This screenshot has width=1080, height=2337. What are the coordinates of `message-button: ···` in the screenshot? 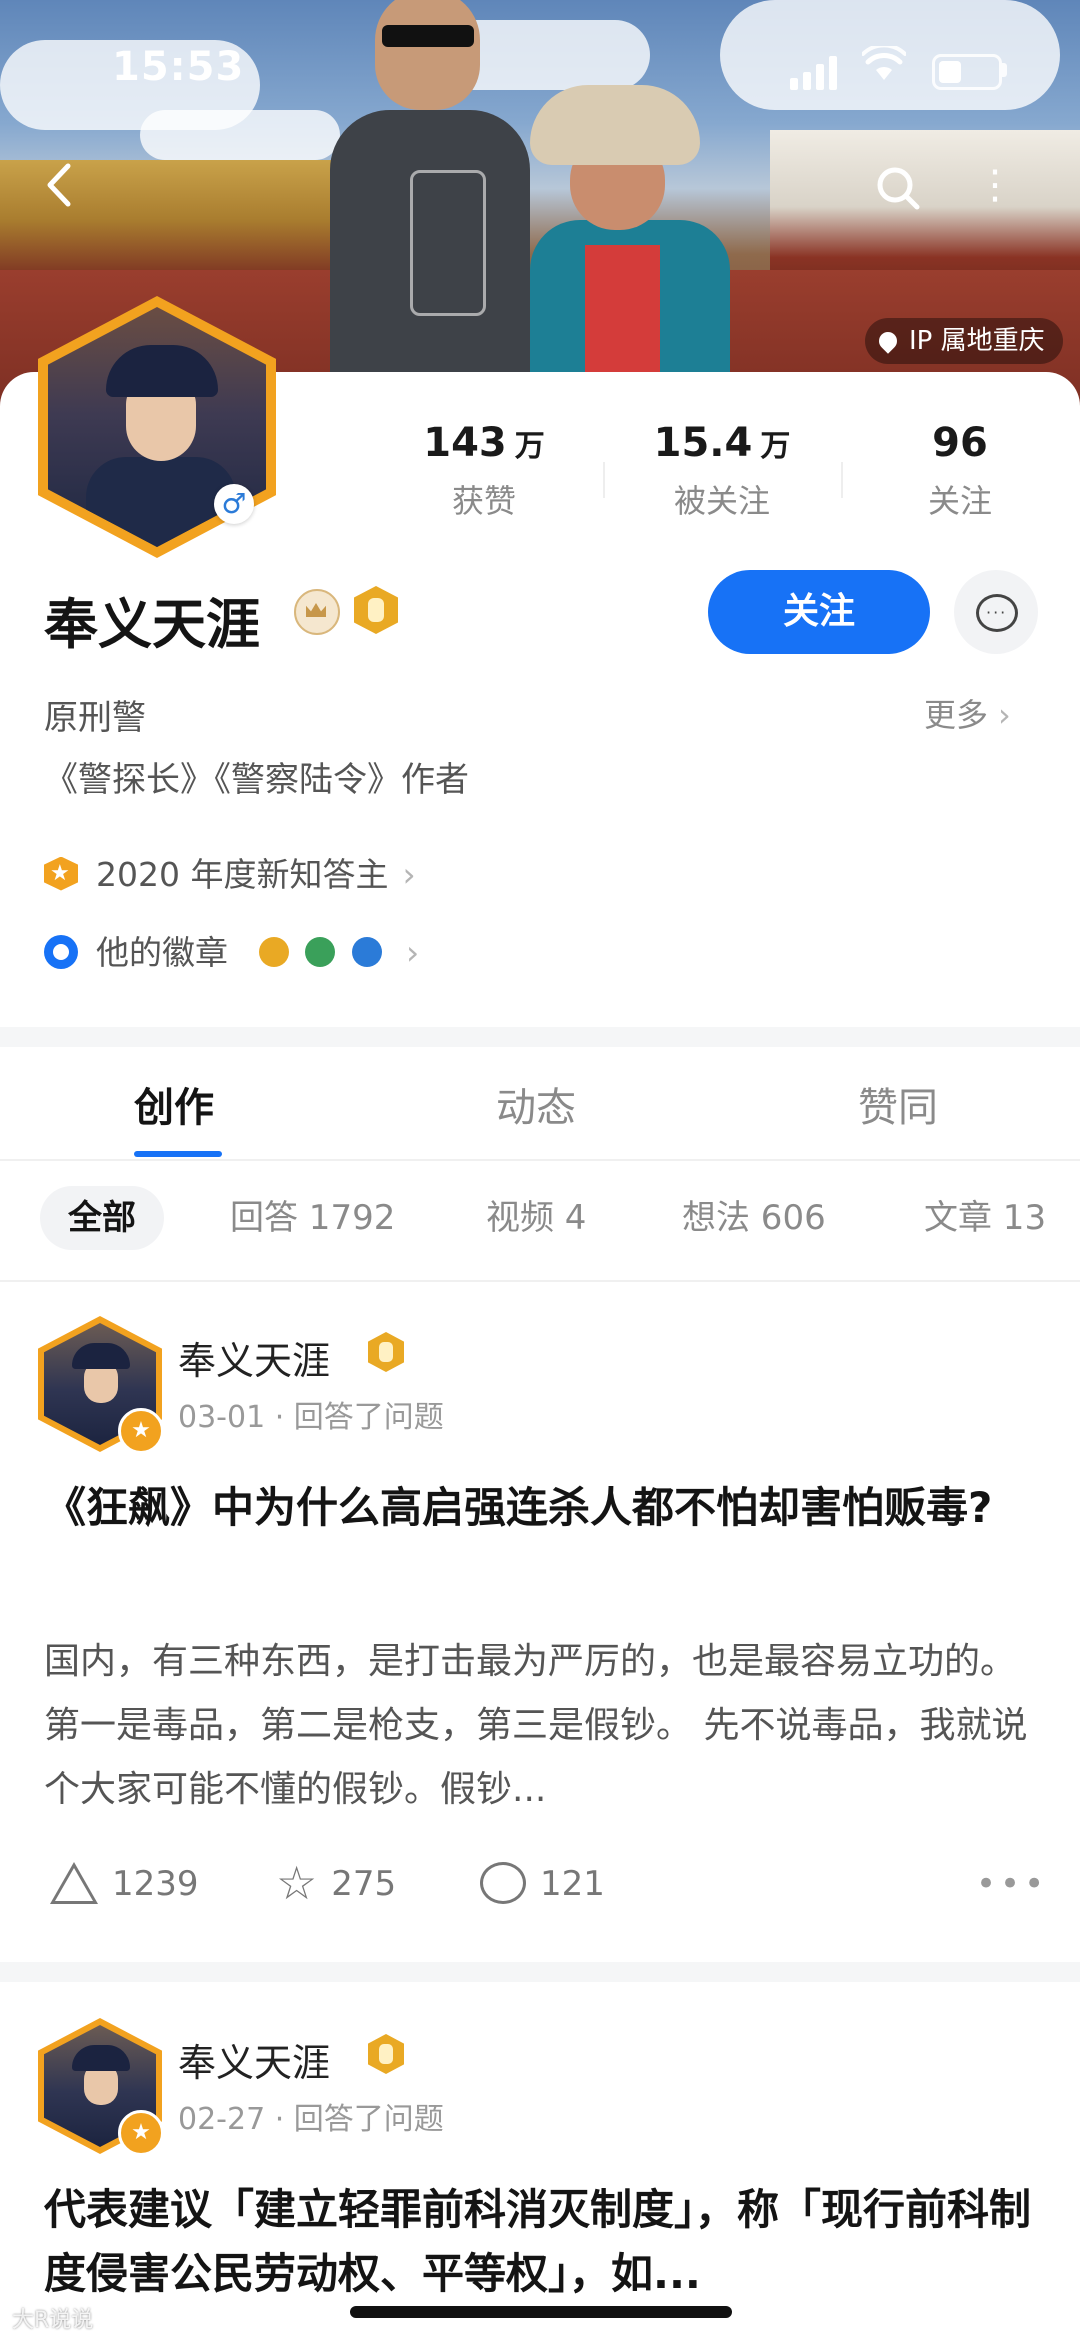 It's located at (996, 612).